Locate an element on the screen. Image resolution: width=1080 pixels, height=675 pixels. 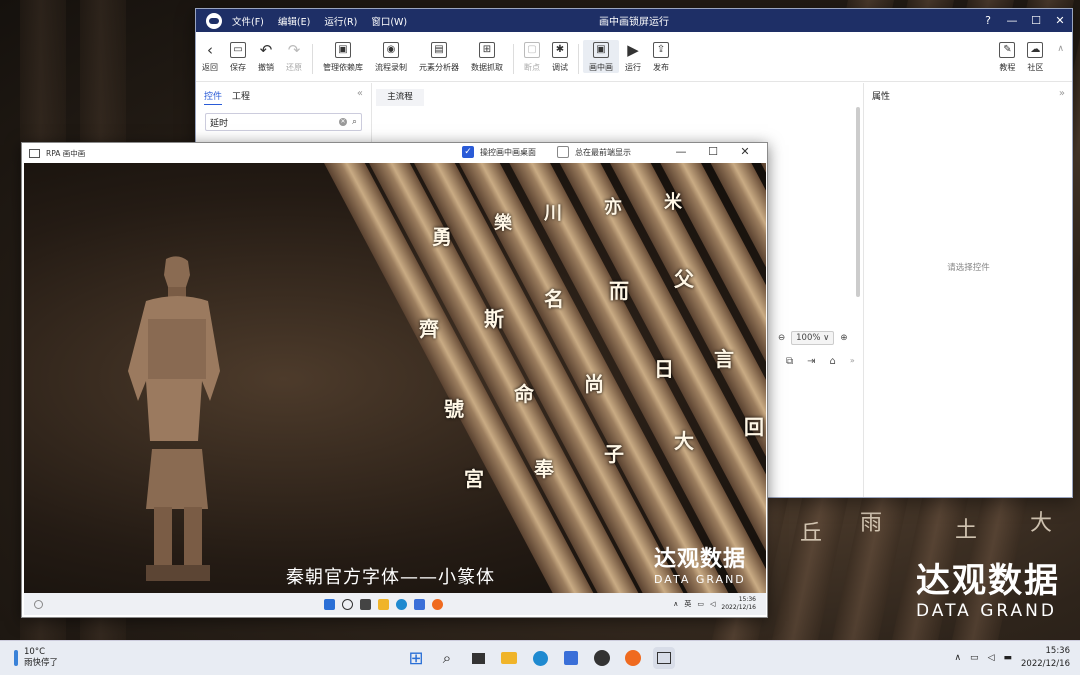
pip-taskbar: ∧ 英 ▭ ◁ 15:36 2022/12/16 is located at coordinates (395, 604).